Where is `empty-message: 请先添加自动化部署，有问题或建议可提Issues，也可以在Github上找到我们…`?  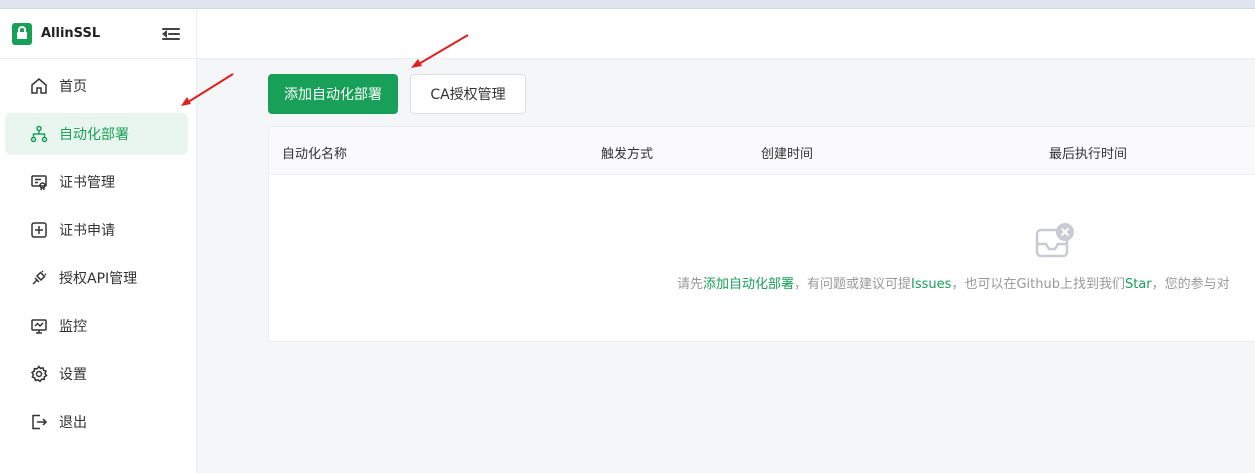 empty-message: 请先添加自动化部署，有问题或建议可提Issues，也可以在Github上找到我们… is located at coordinates (953, 282).